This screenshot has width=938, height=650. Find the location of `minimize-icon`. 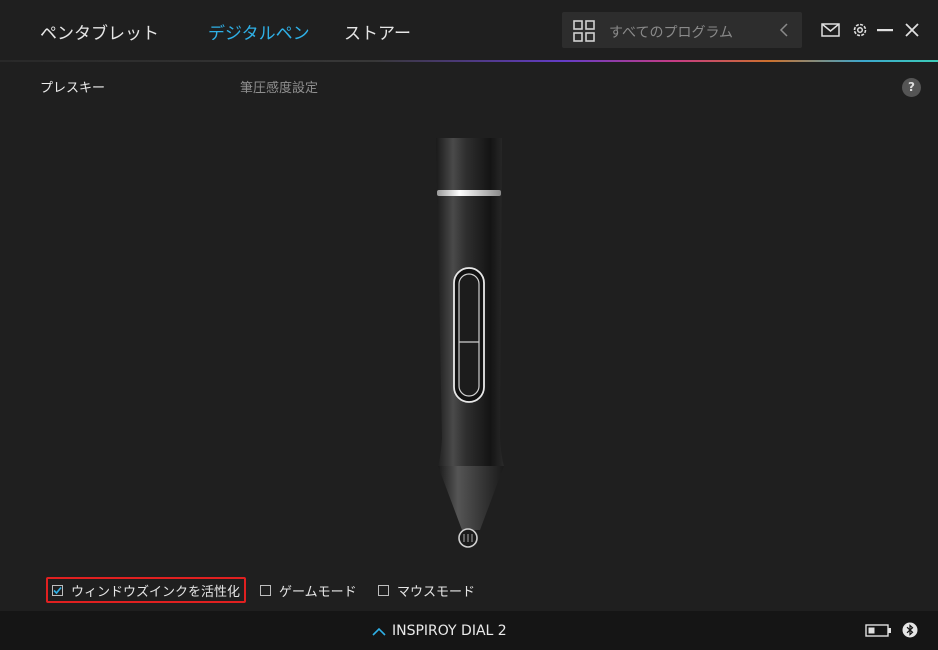

minimize-icon is located at coordinates (885, 30).